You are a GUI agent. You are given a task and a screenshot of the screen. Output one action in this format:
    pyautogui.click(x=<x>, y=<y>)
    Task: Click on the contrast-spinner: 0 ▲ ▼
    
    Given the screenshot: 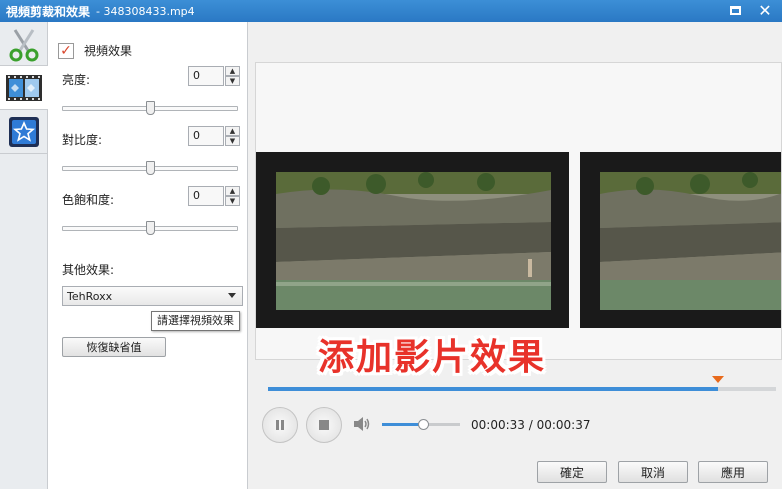 What is the action you would take?
    pyautogui.click(x=214, y=136)
    